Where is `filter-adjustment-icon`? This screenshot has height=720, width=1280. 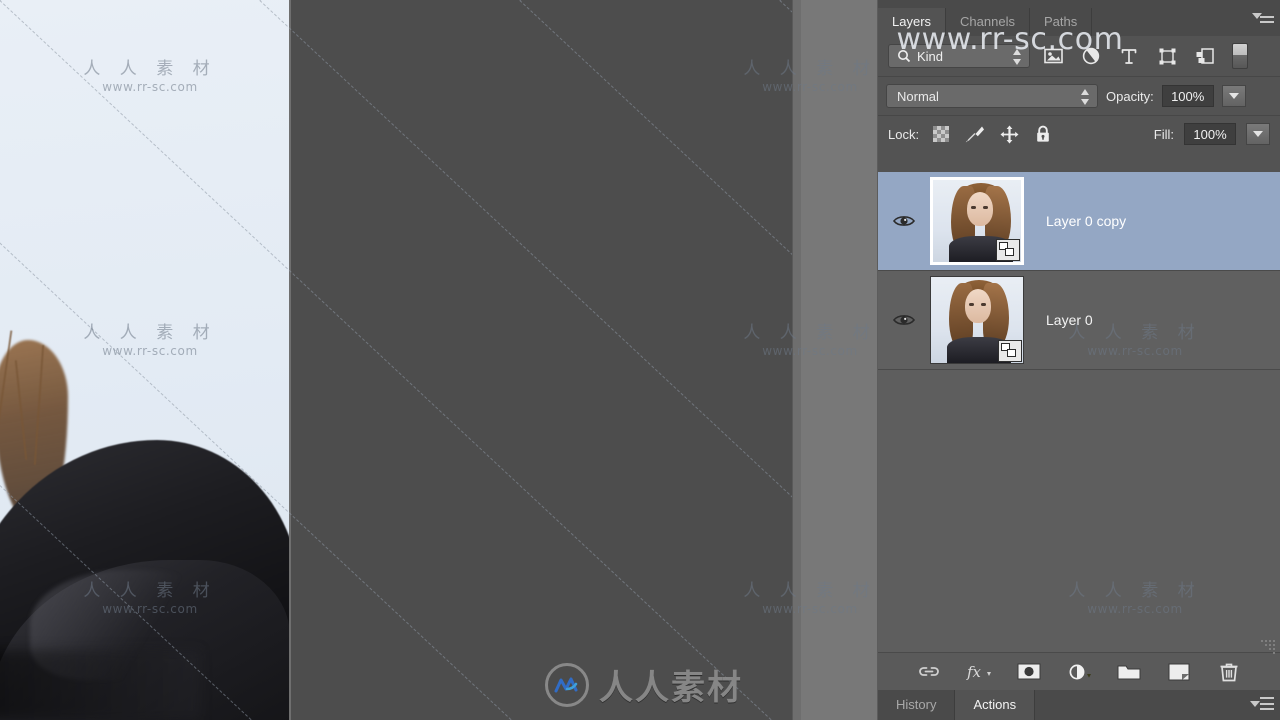 filter-adjustment-icon is located at coordinates (1091, 56).